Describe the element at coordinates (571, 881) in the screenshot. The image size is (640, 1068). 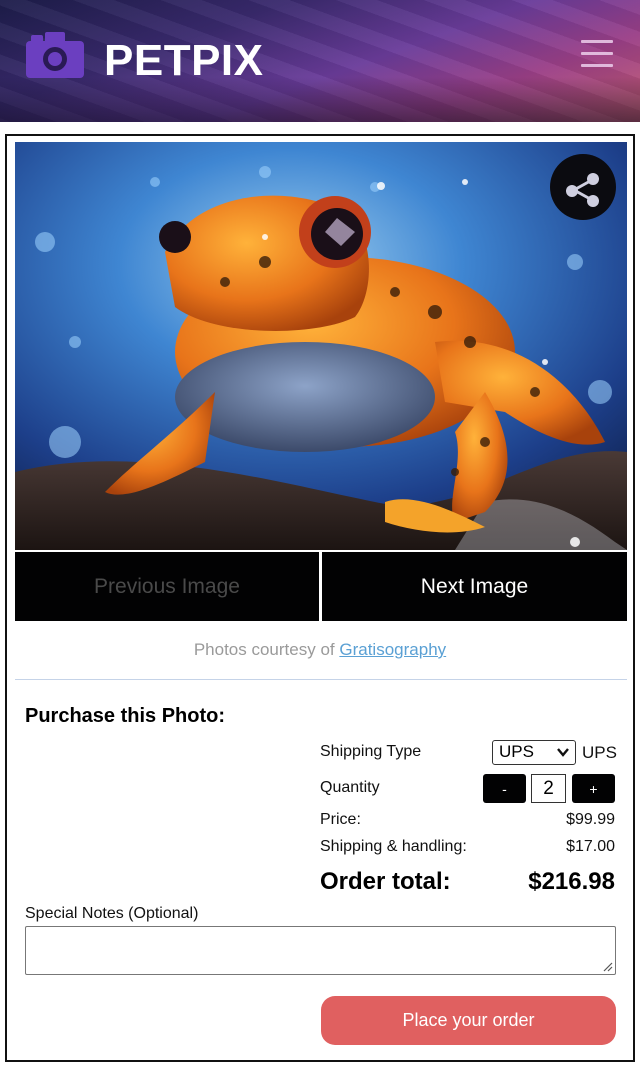
I see `order-total-value: $216.98` at that location.